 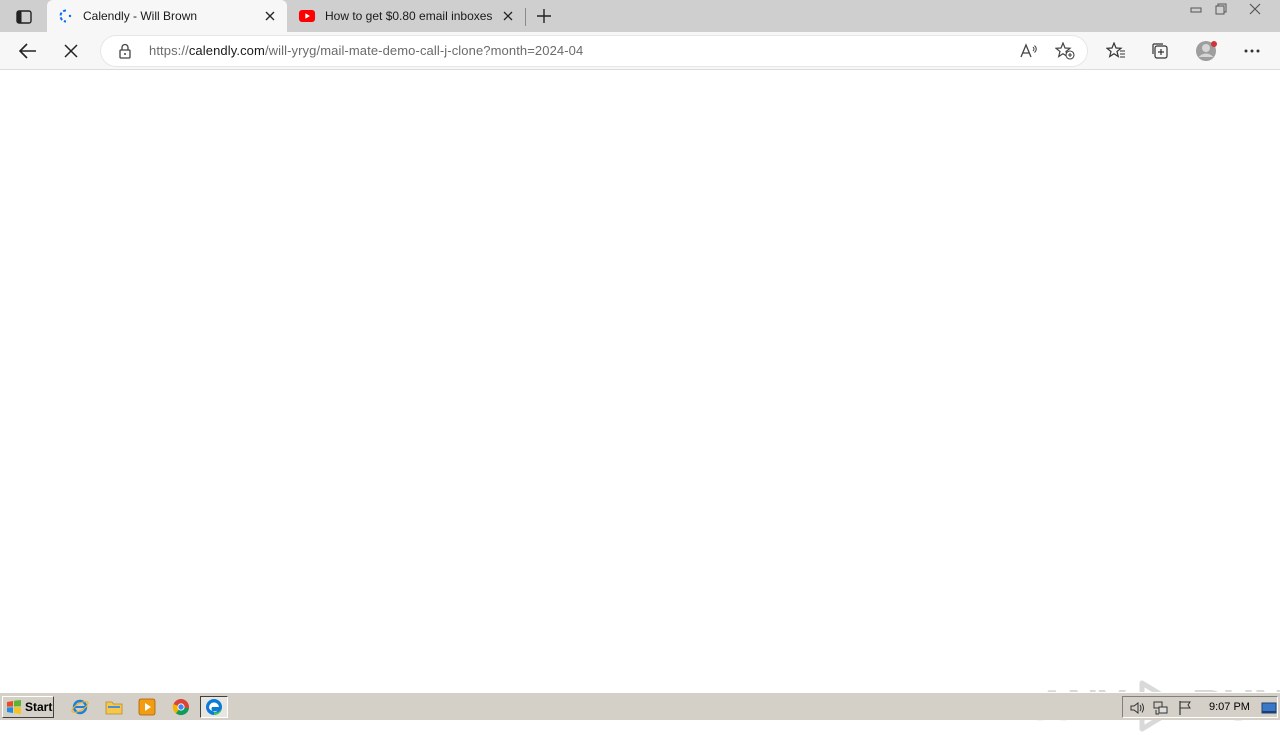 I want to click on media-player-icon, so click(x=147, y=707).